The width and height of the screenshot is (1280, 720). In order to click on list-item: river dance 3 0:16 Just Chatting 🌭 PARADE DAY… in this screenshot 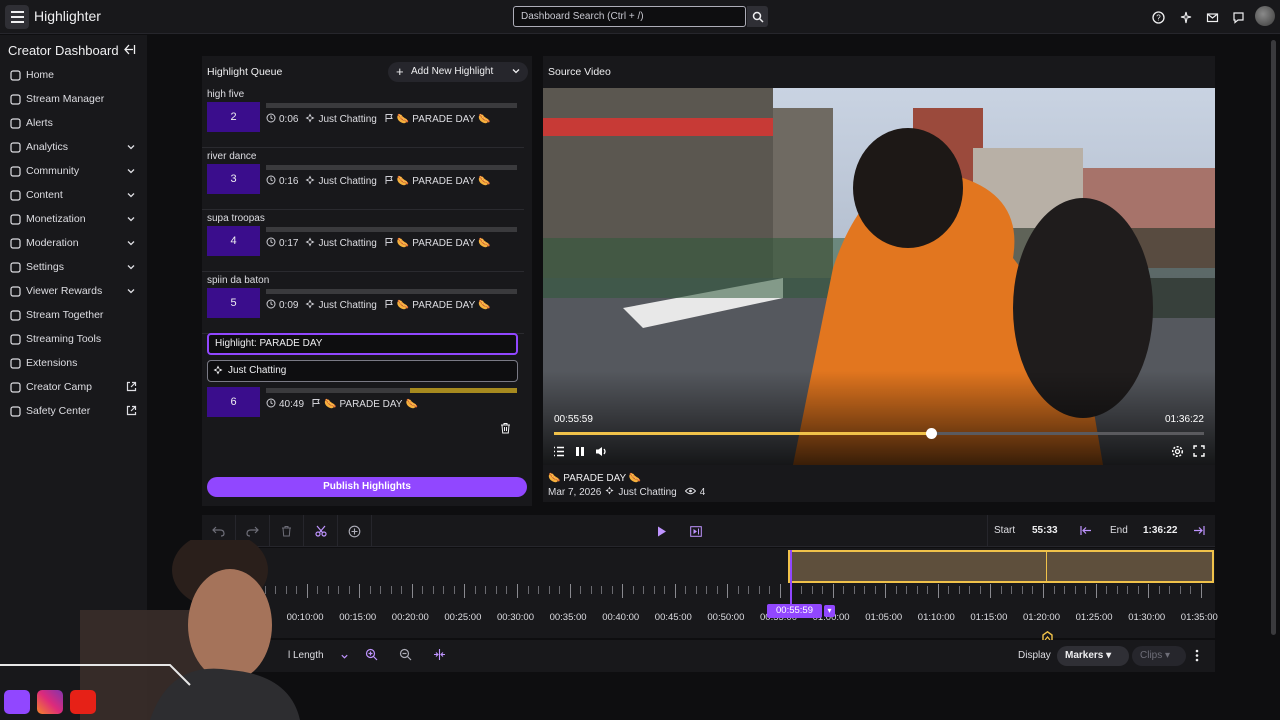, I will do `click(363, 179)`.